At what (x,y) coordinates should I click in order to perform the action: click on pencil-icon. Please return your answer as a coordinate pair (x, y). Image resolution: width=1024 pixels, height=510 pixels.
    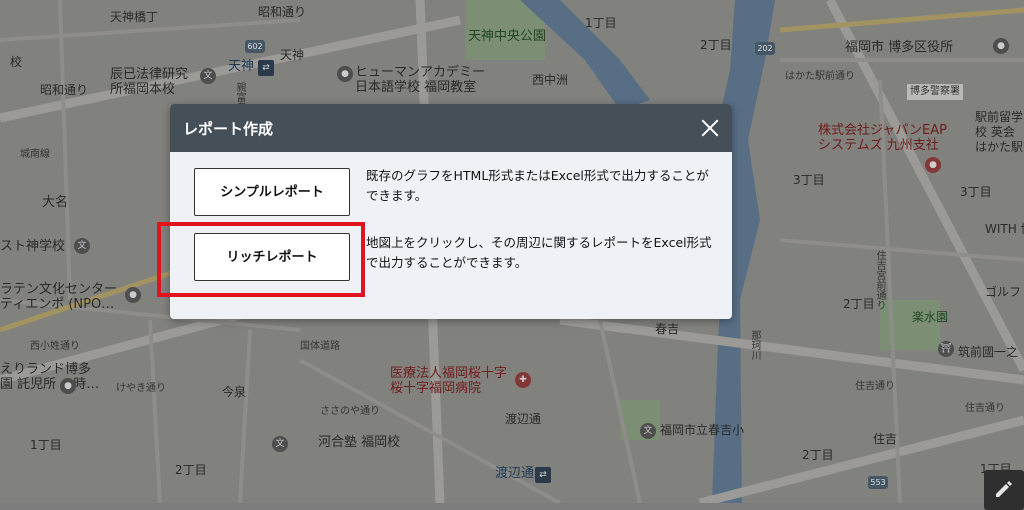
    Looking at the image, I should click on (1004, 489).